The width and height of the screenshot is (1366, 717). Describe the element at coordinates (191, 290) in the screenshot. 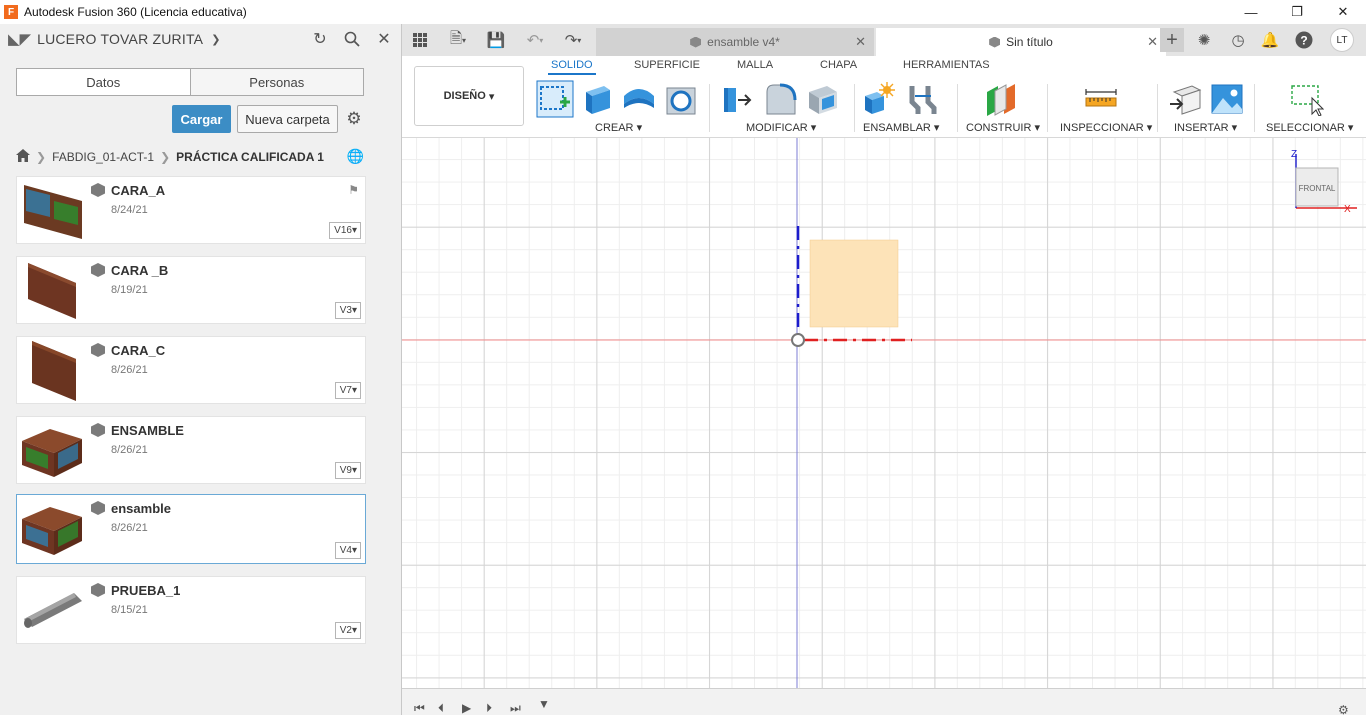

I see `file-card-cara-b: CARA _B 8/19/21 V3 ▾` at that location.